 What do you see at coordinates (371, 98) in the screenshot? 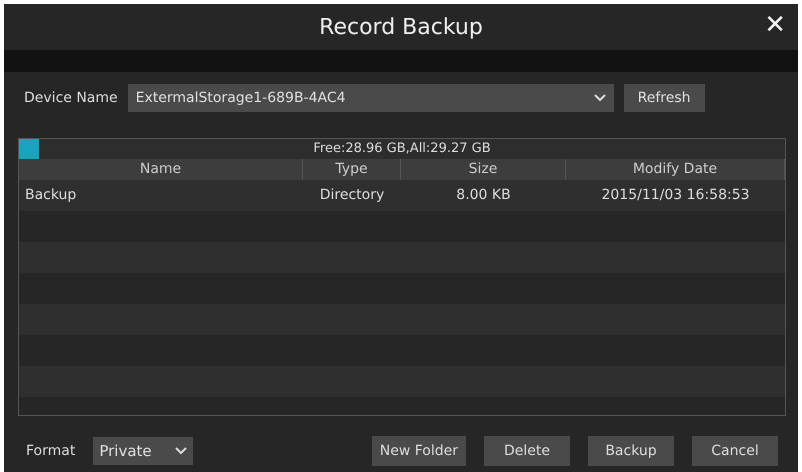
I see `device-dropdown: ExtermalStorage1-689B-4AC4` at bounding box center [371, 98].